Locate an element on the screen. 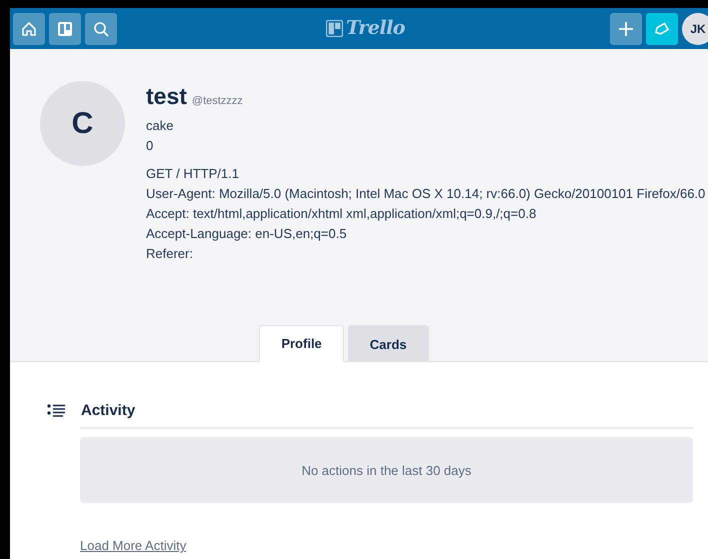 This screenshot has height=559, width=708. detail-line: Accept-Language: en-US,en;q=0.5 is located at coordinates (247, 234).